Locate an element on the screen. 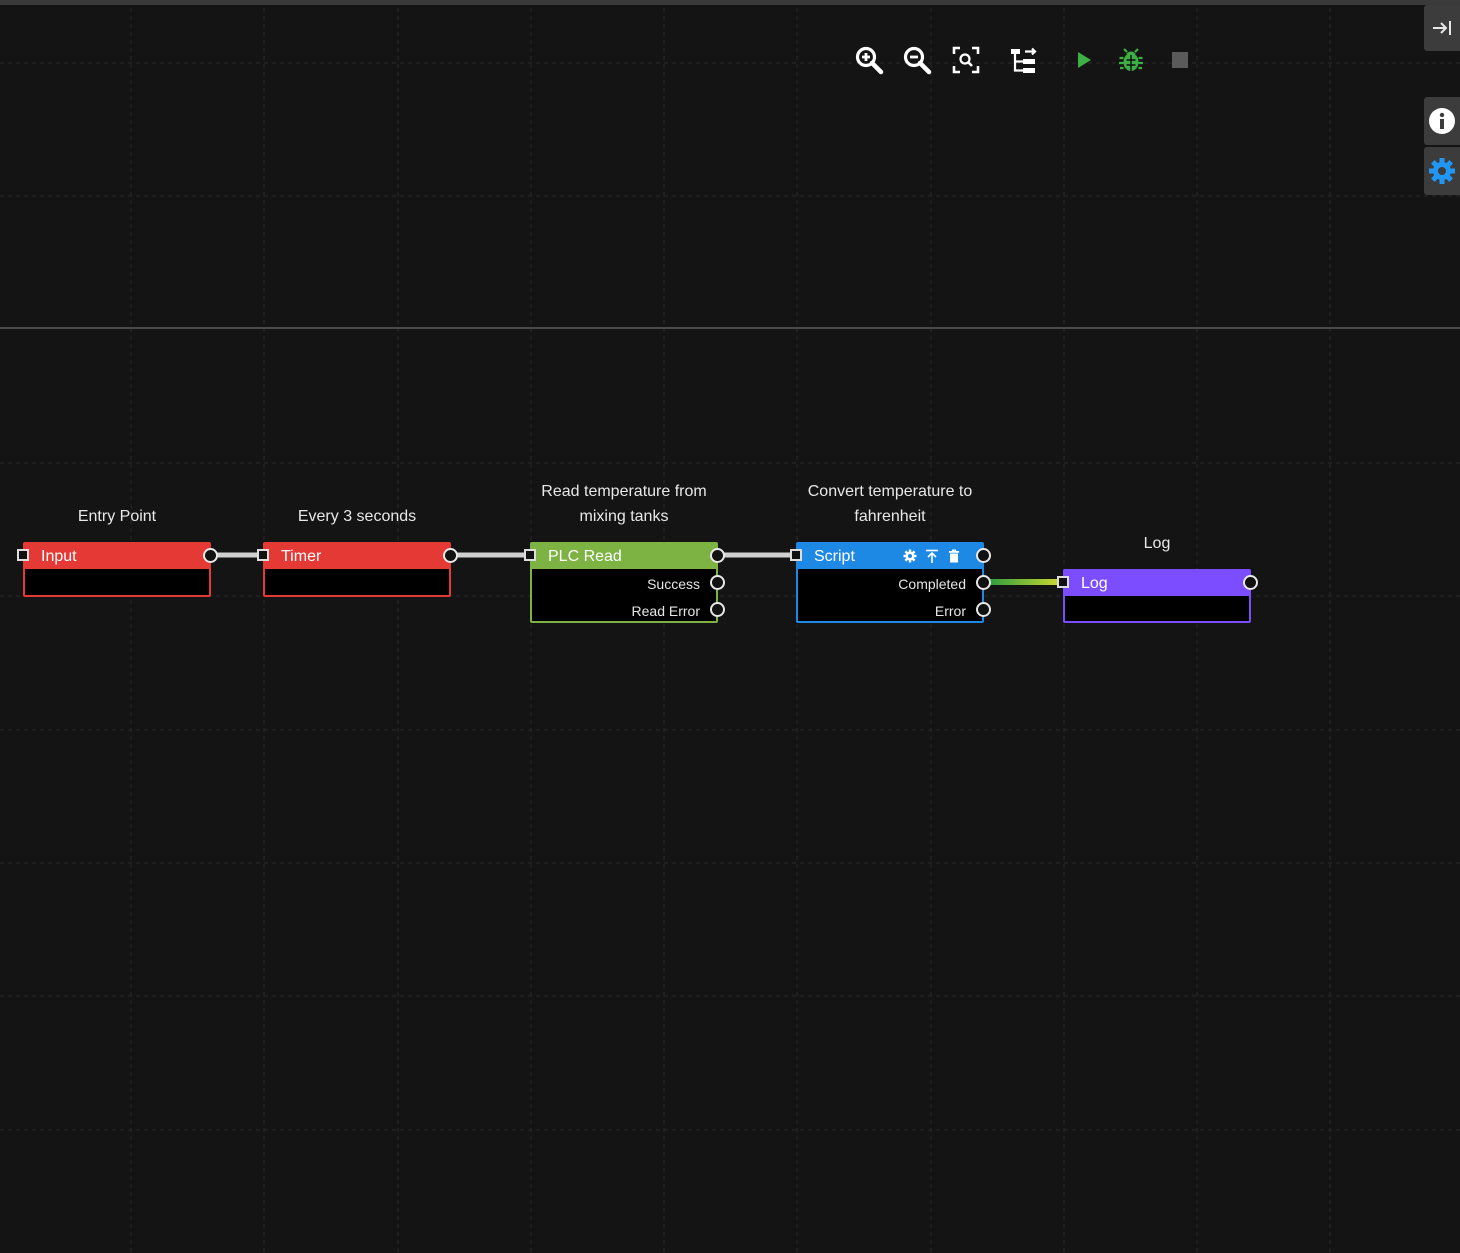  output-port-log is located at coordinates (1250, 582).